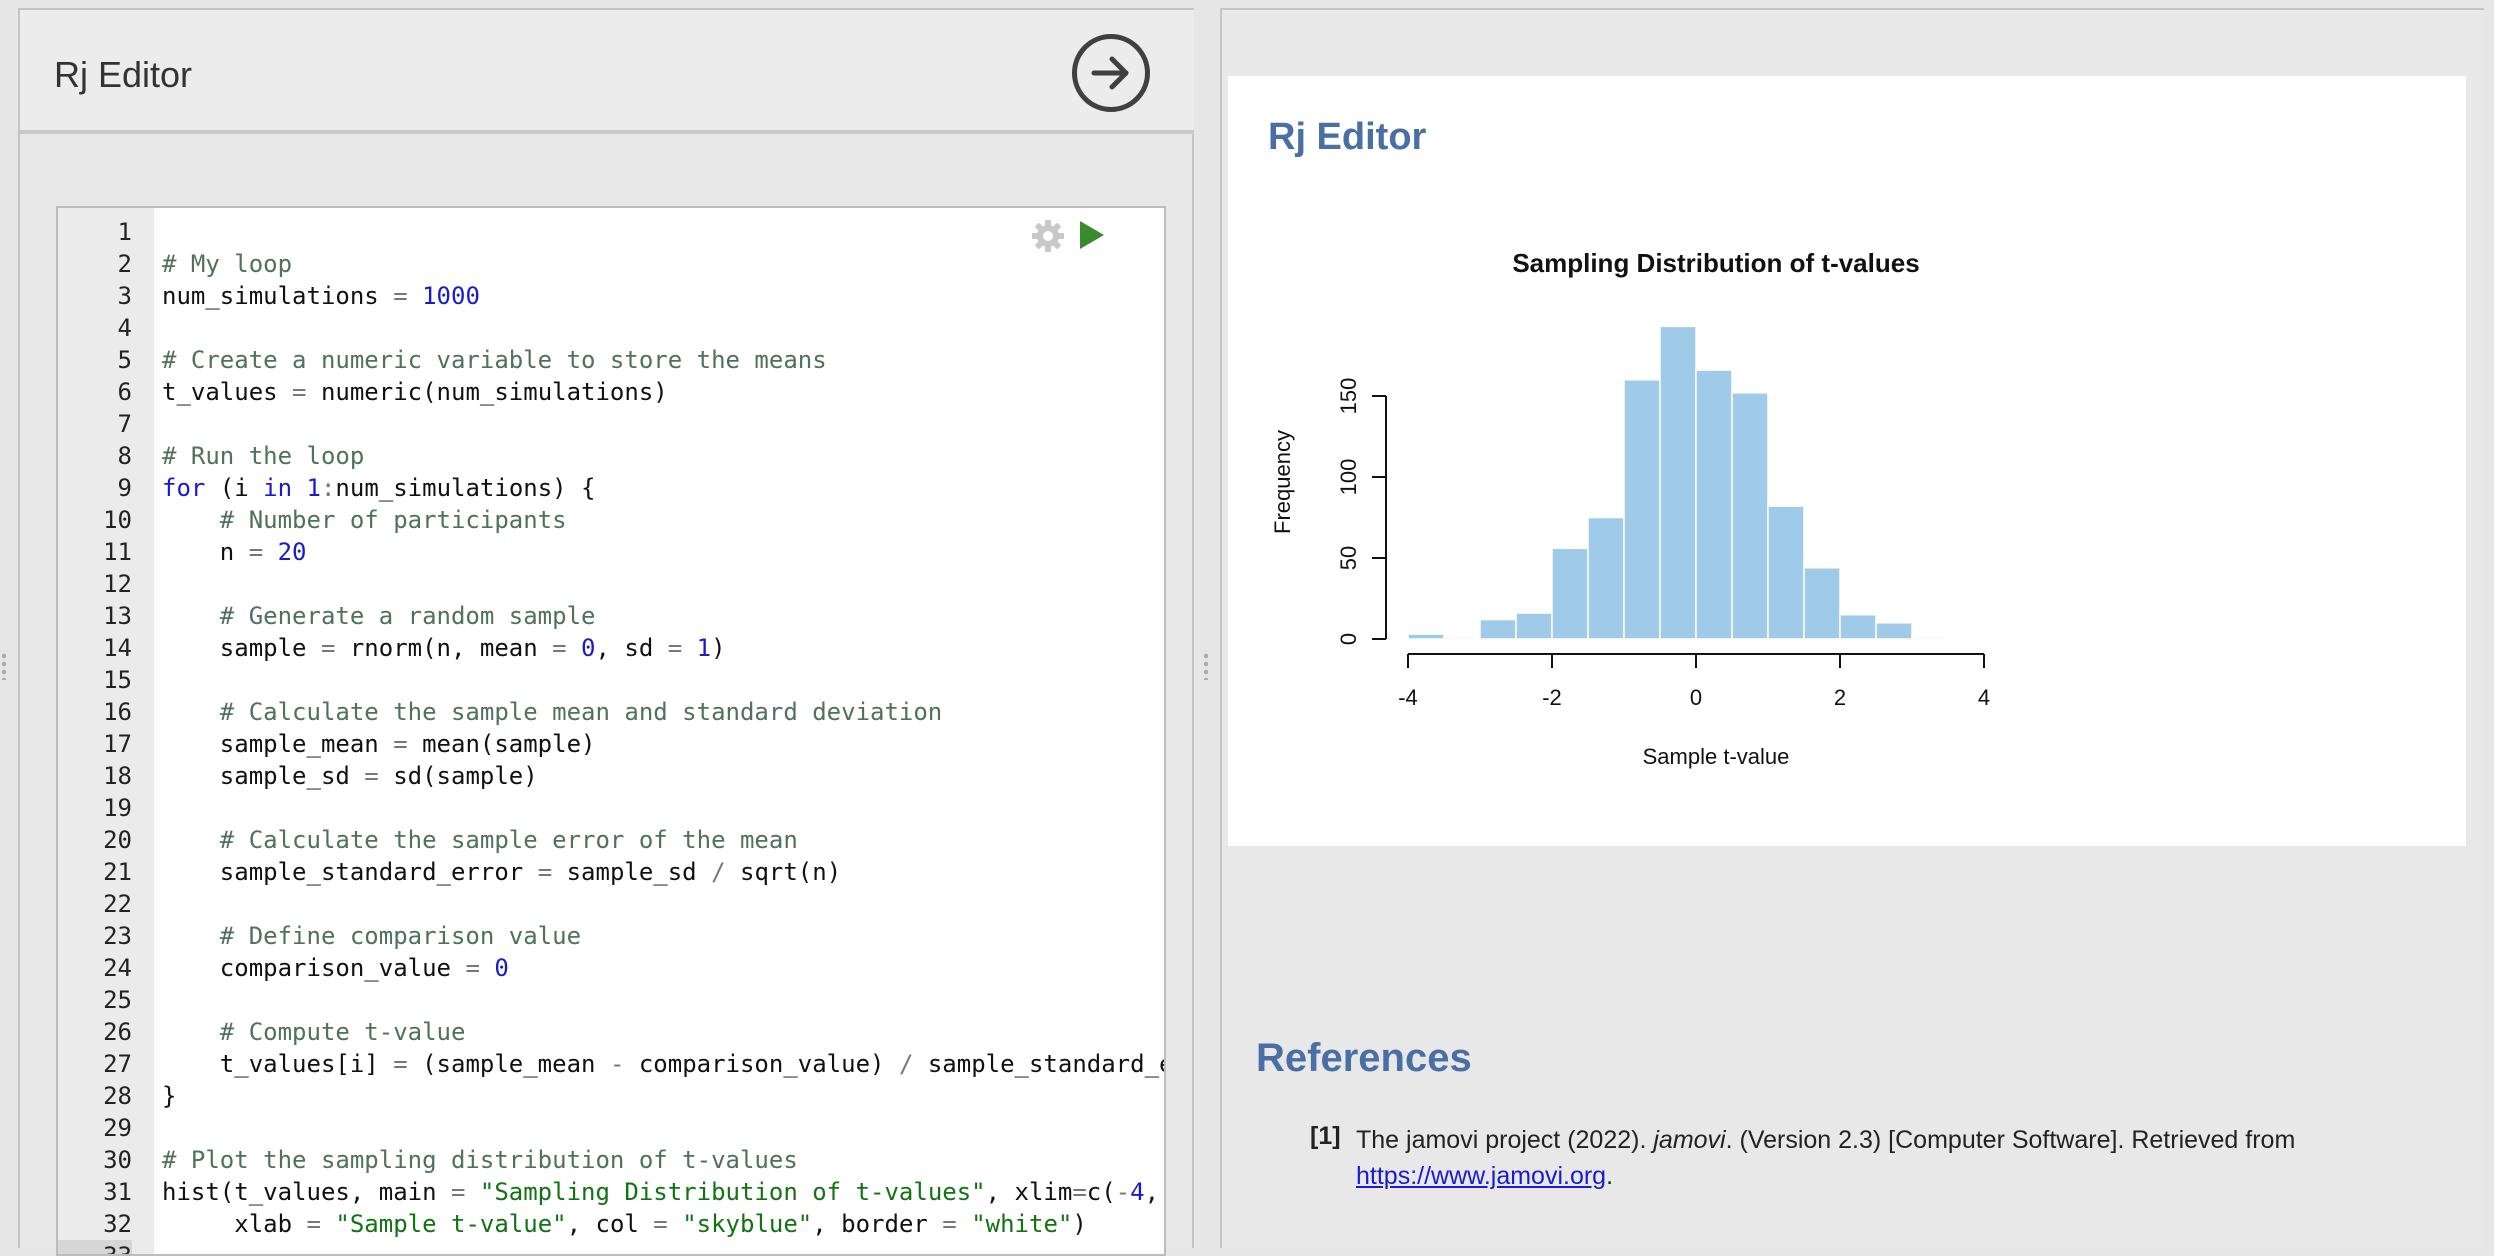 The width and height of the screenshot is (2494, 1256). Describe the element at coordinates (117, 872) in the screenshot. I see `line-number: 21` at that location.